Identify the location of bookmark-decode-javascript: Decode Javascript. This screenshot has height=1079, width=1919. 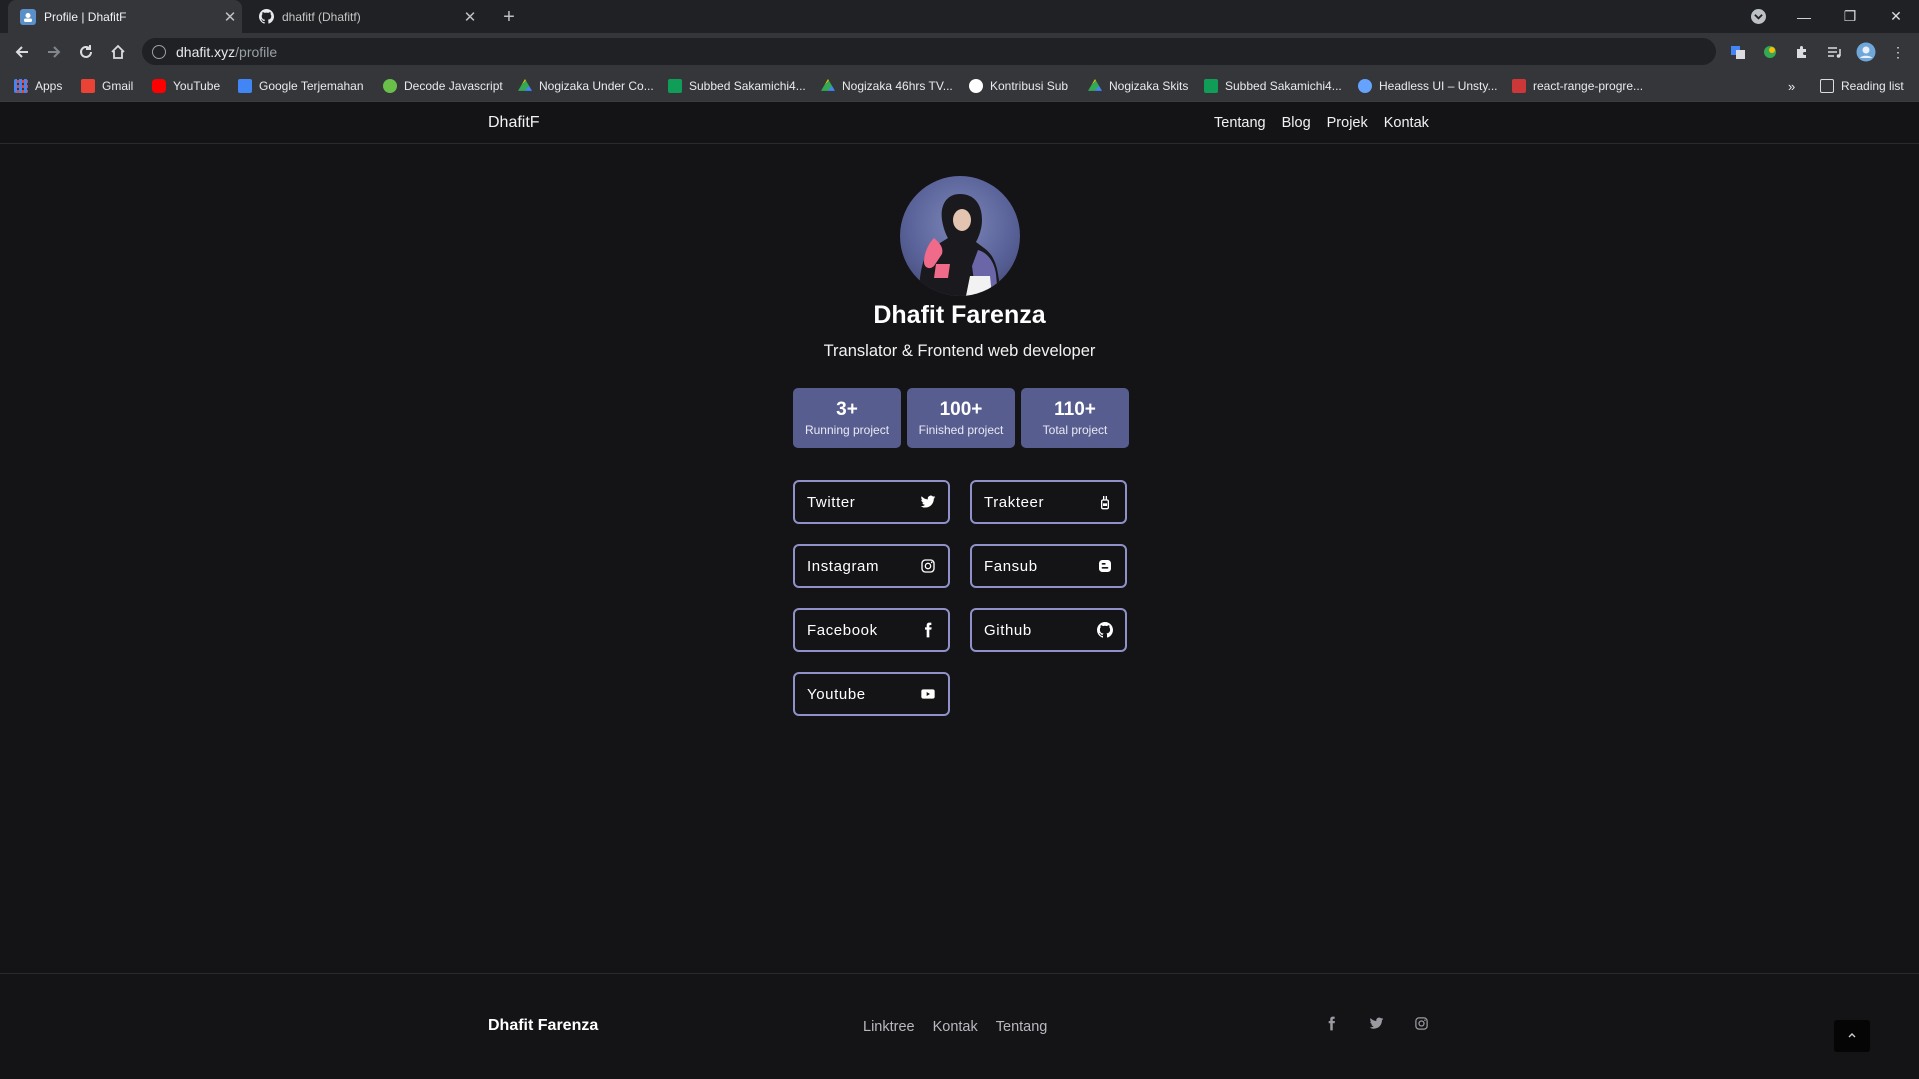
(443, 86).